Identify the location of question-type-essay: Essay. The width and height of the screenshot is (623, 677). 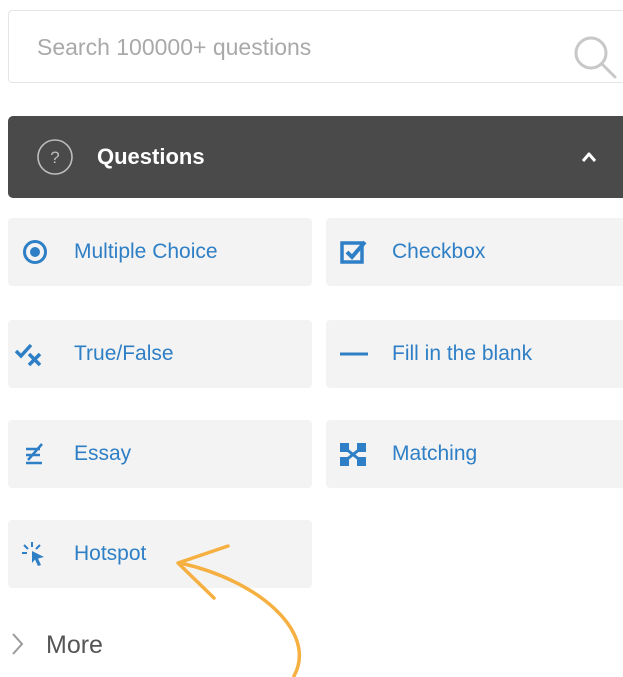
(160, 454).